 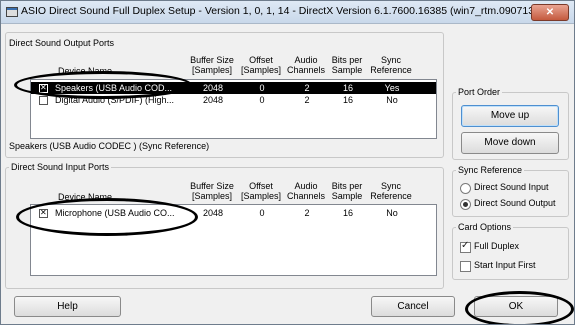 What do you see at coordinates (67, 306) in the screenshot?
I see `help-button: Help` at bounding box center [67, 306].